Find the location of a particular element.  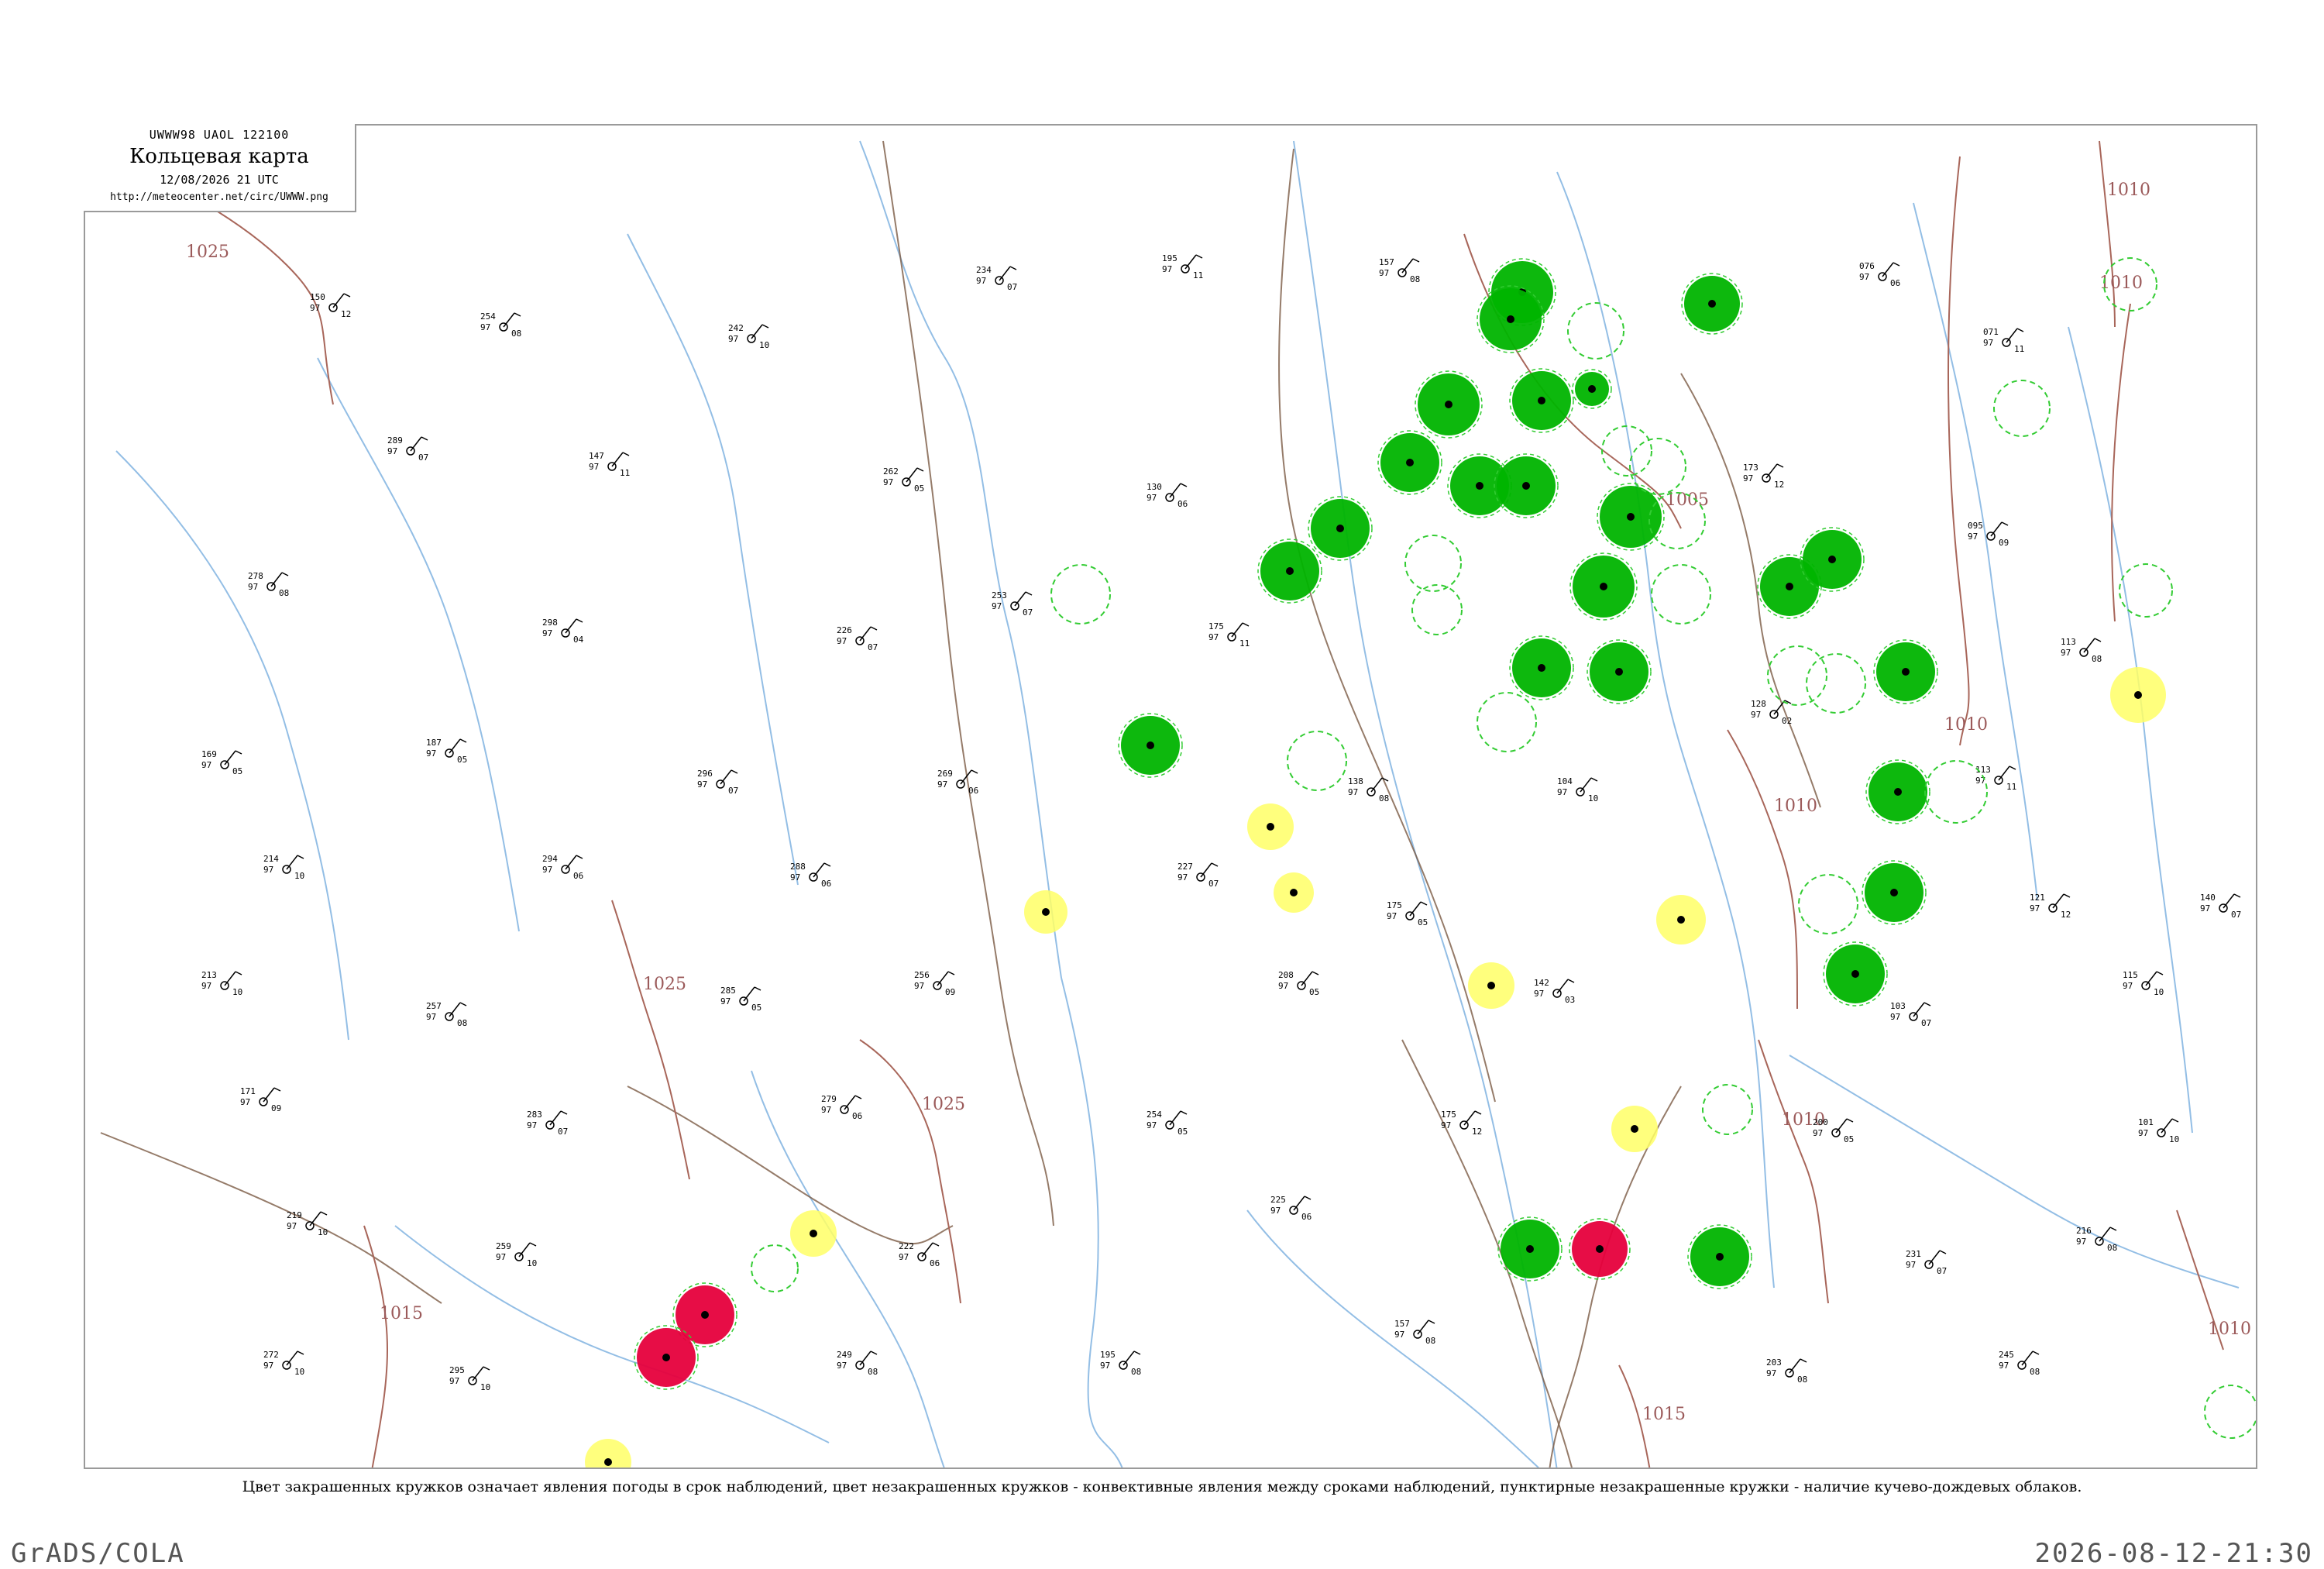

station-value-a: 076 is located at coordinates (1867, 266).